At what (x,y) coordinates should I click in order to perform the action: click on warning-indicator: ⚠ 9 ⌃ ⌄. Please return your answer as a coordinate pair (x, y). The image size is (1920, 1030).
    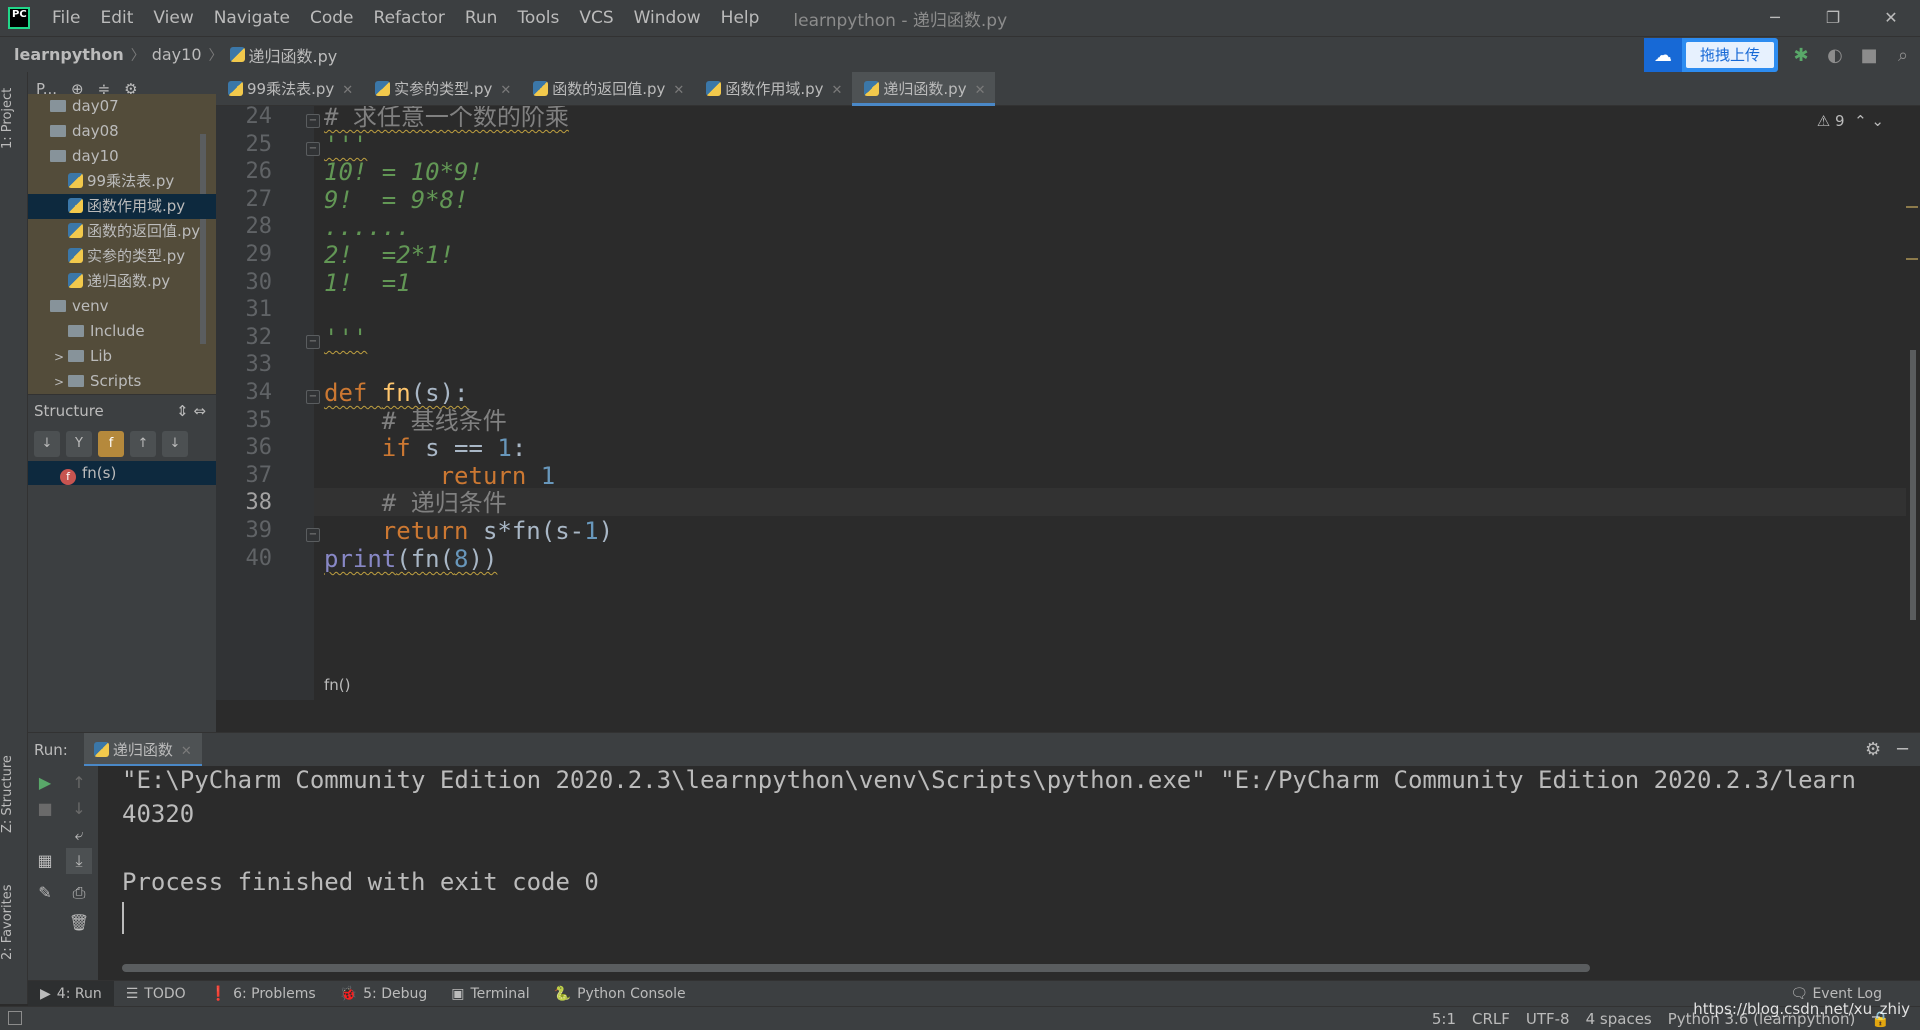
    Looking at the image, I should click on (1850, 121).